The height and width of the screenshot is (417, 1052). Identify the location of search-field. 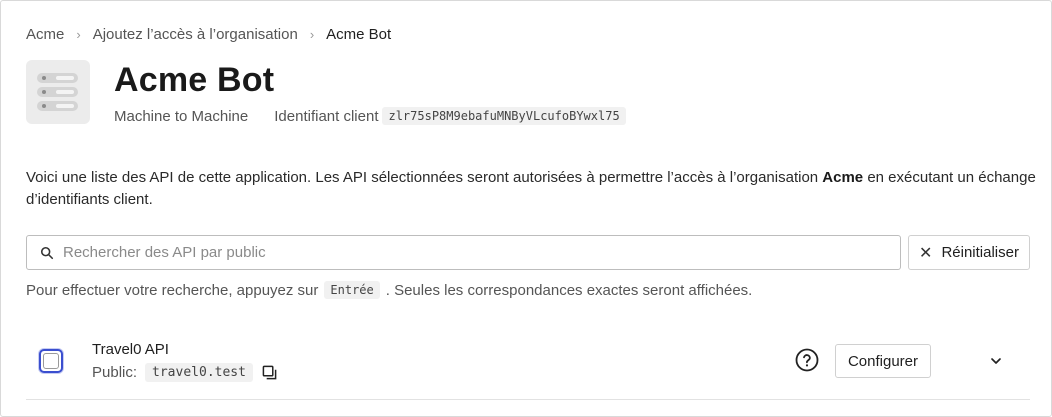
(463, 252).